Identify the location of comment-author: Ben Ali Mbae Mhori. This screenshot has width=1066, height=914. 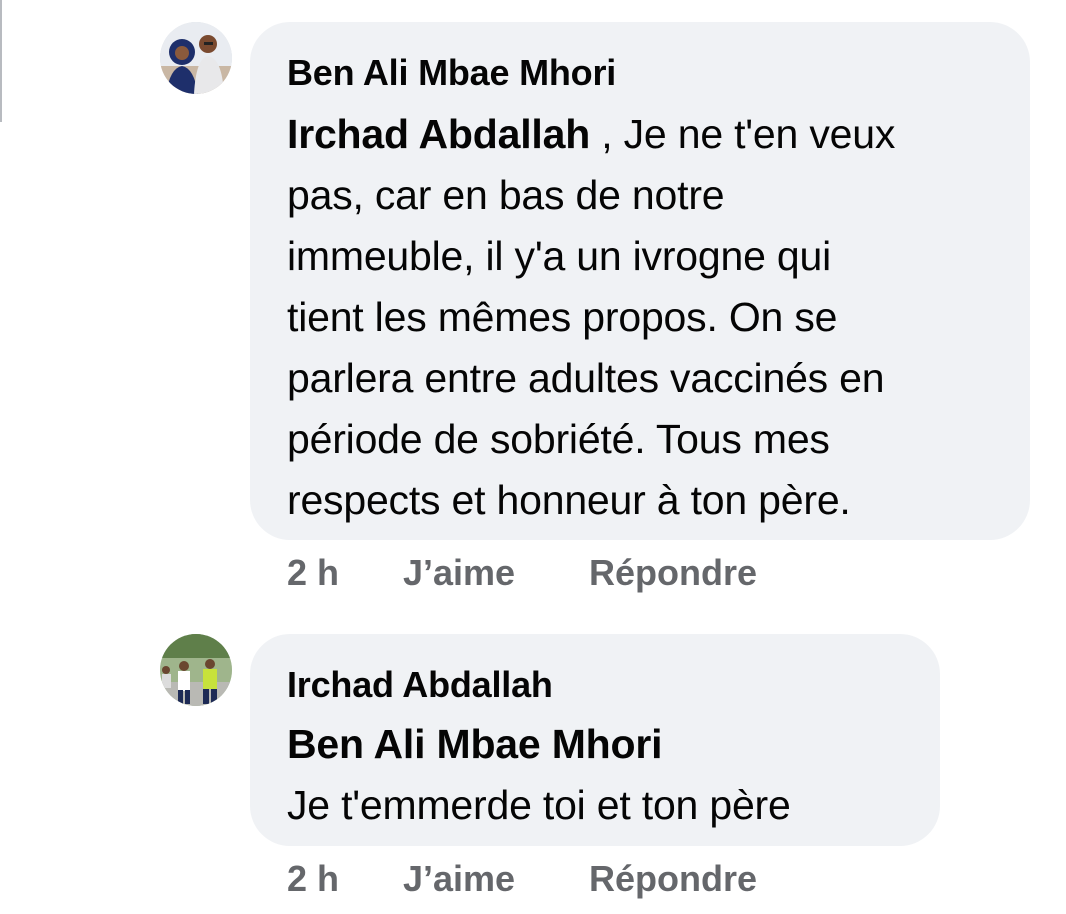
(658, 73).